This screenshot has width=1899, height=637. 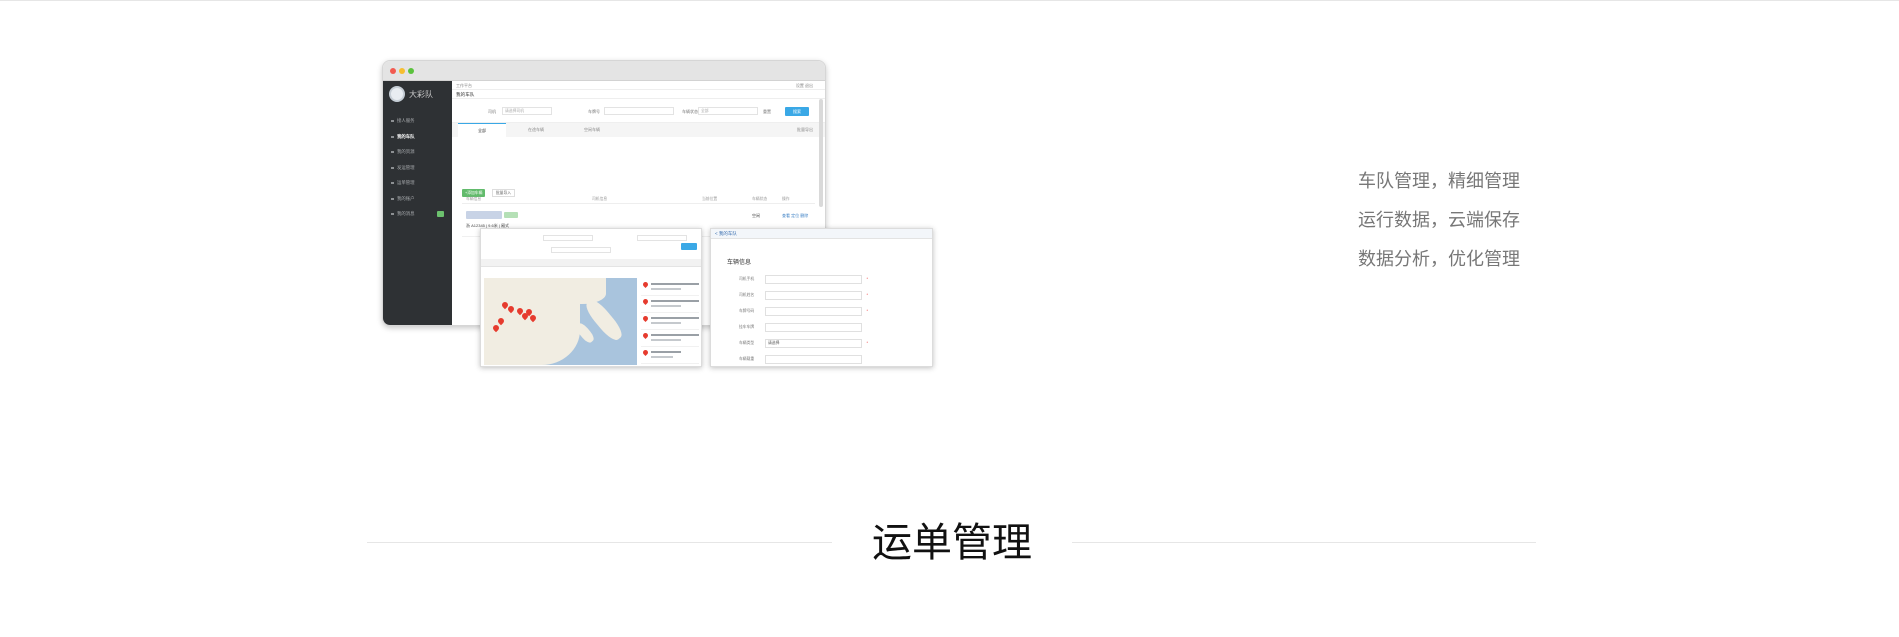 What do you see at coordinates (638, 130) in the screenshot?
I see `tab-bar: 全部 在途车辆 空闲车辆 批量导出` at bounding box center [638, 130].